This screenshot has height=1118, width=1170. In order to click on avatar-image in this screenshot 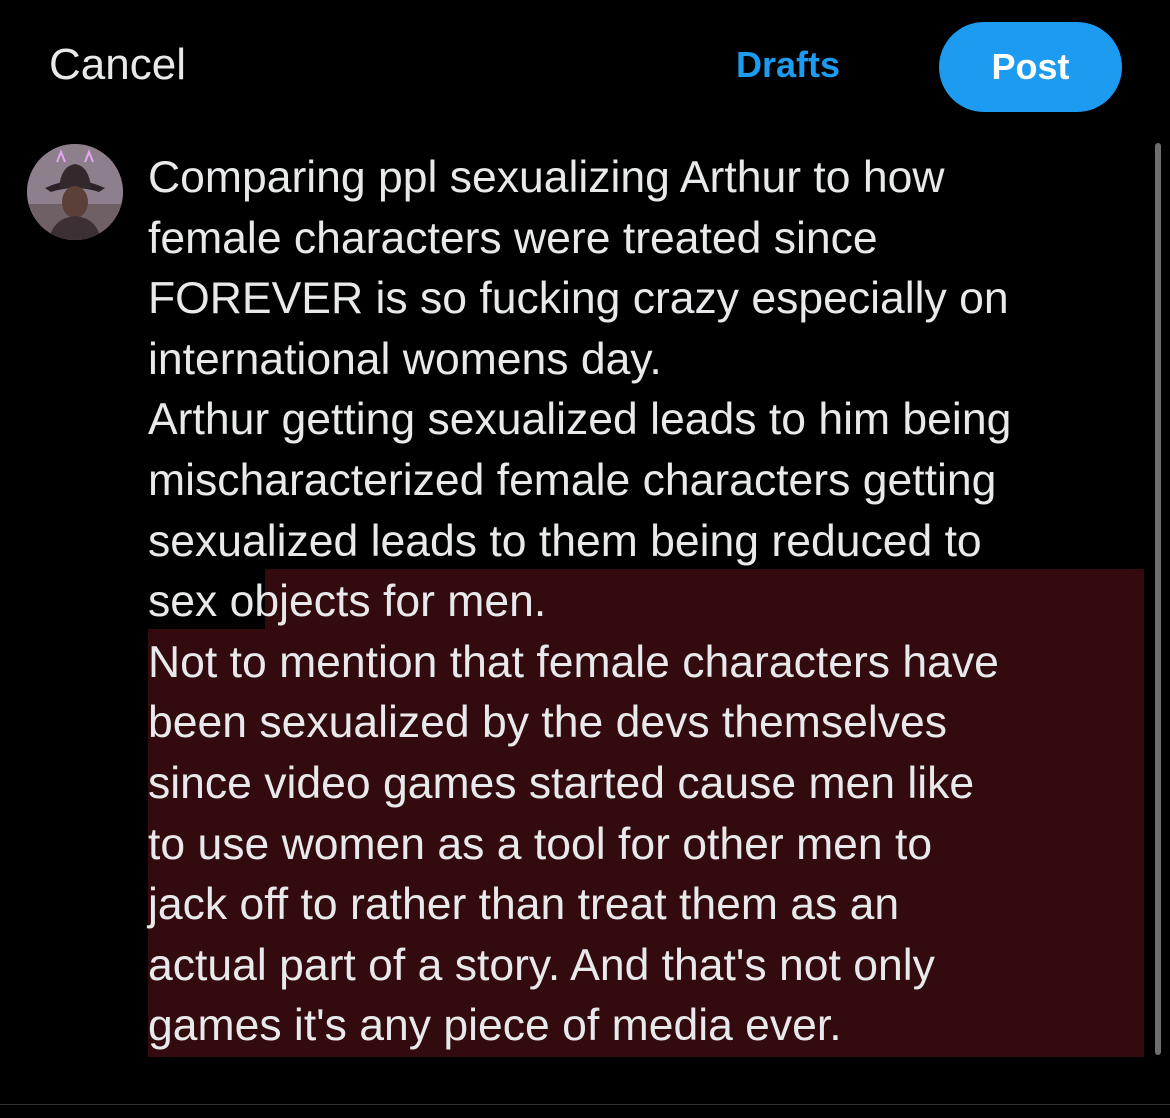, I will do `click(75, 192)`.